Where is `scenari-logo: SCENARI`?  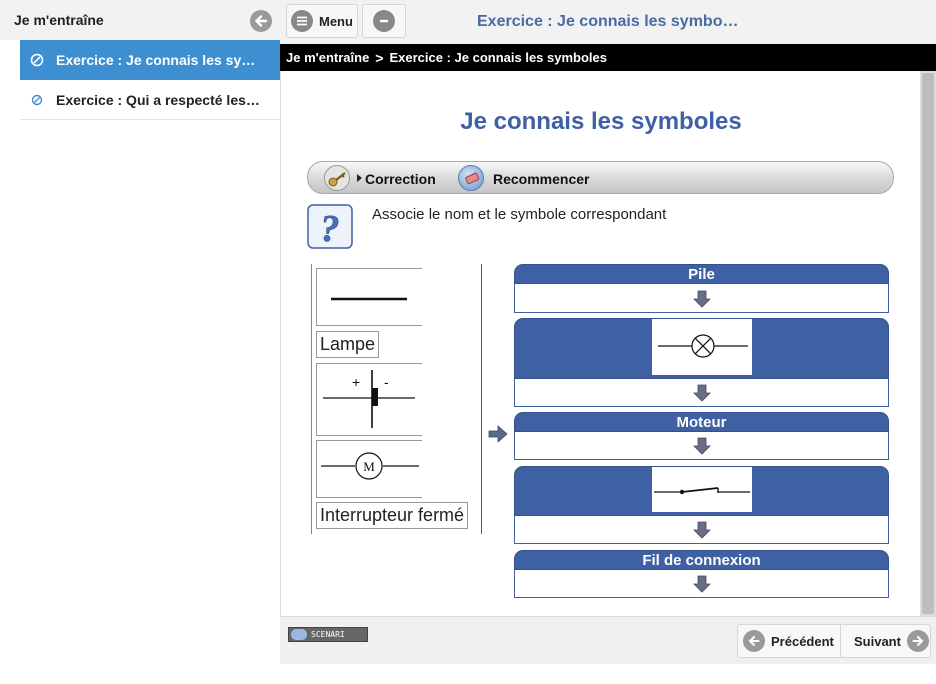
scenari-logo: SCENARI is located at coordinates (328, 634).